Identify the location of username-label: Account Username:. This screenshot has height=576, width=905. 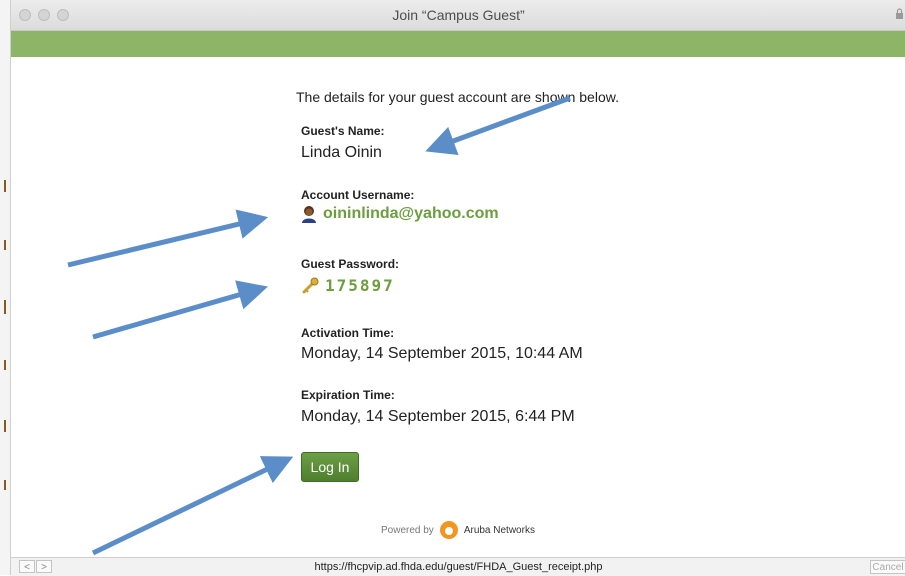
(358, 195).